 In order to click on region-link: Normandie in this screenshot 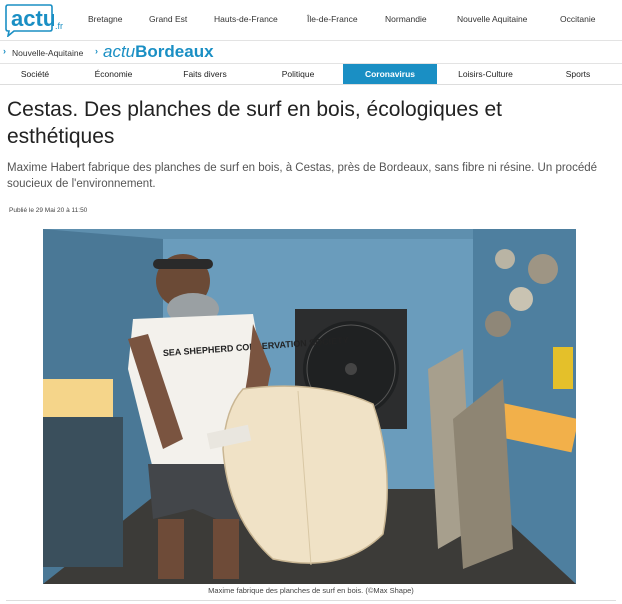, I will do `click(406, 19)`.